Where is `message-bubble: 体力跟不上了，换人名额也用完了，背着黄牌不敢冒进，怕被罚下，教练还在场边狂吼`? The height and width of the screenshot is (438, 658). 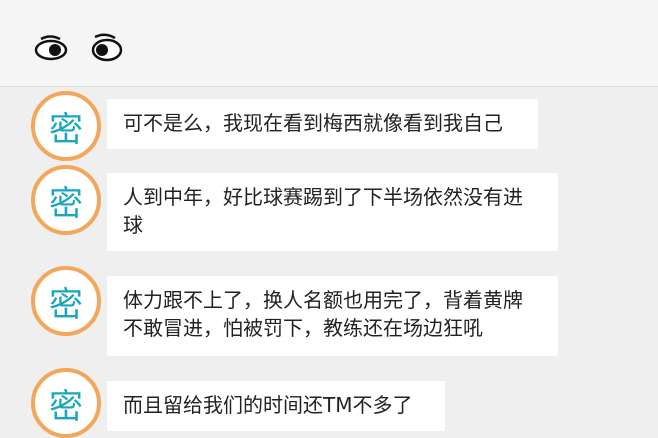 message-bubble: 体力跟不上了，换人名额也用完了，背着黄牌不敢冒进，怕被罚下，教练还在场边狂吼 is located at coordinates (332, 316).